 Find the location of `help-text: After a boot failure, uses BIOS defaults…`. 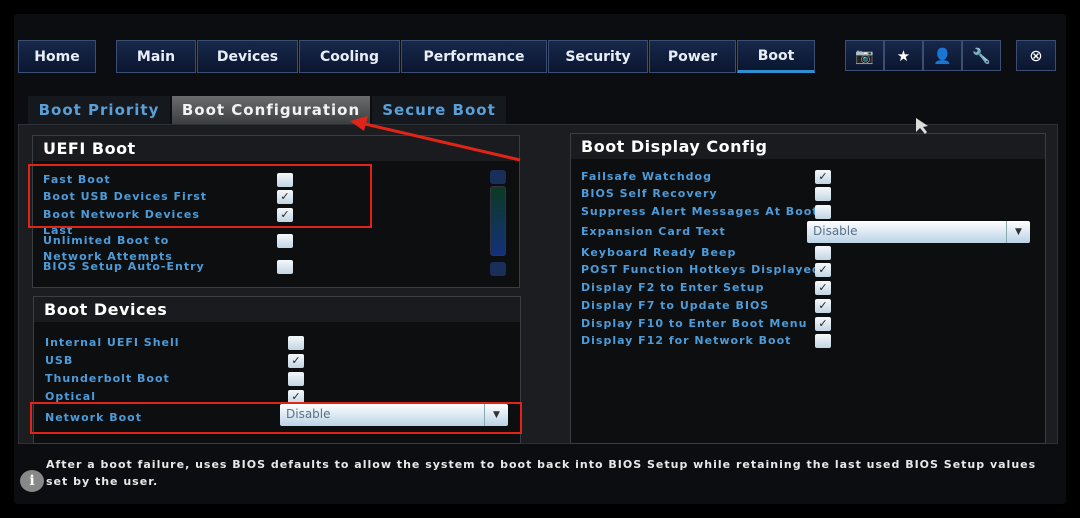

help-text: After a boot failure, uses BIOS defaults… is located at coordinates (541, 473).